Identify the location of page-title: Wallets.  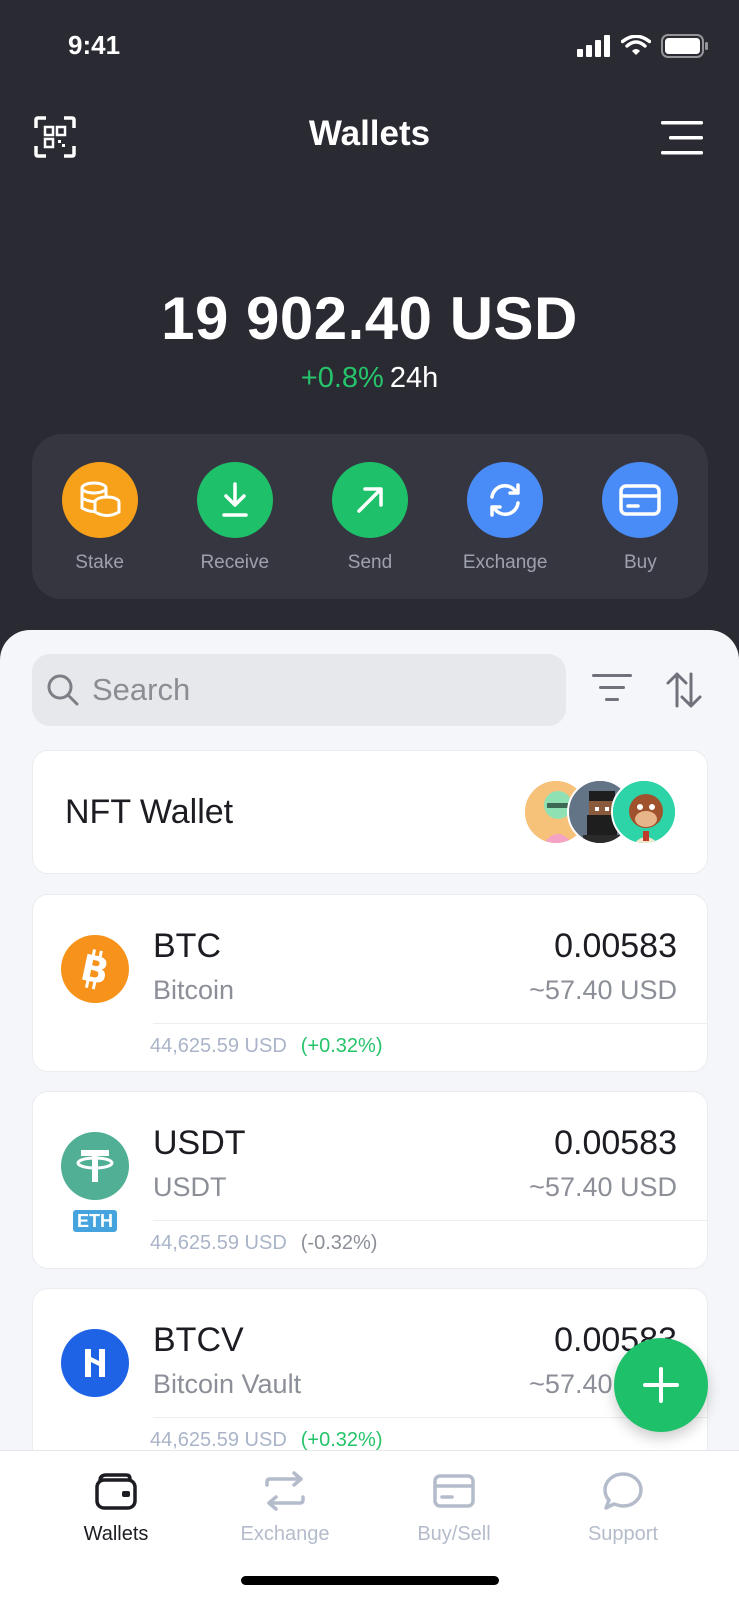
(369, 133).